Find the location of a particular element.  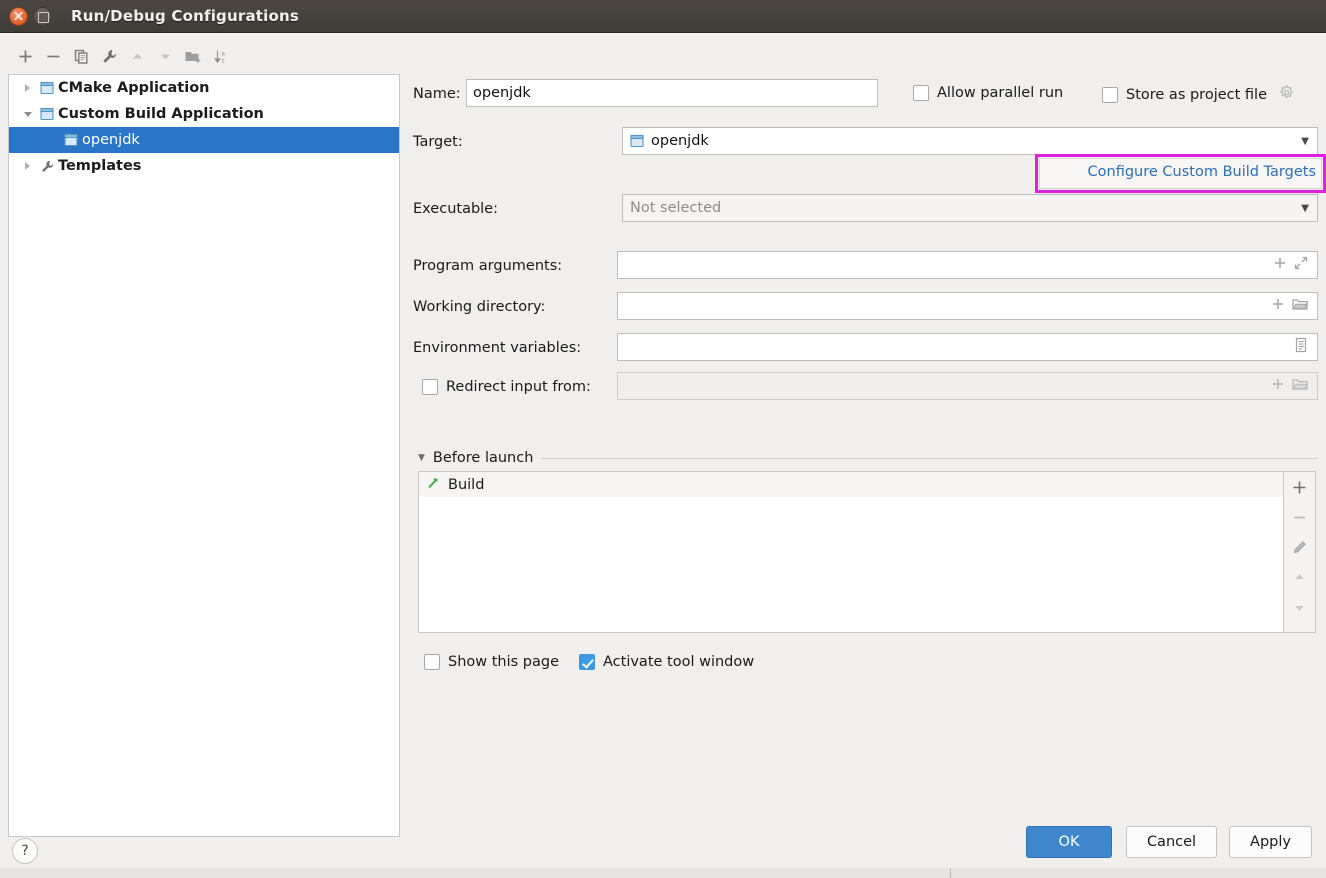

tree-node-cmake-application: CMake Application is located at coordinates (204, 88).